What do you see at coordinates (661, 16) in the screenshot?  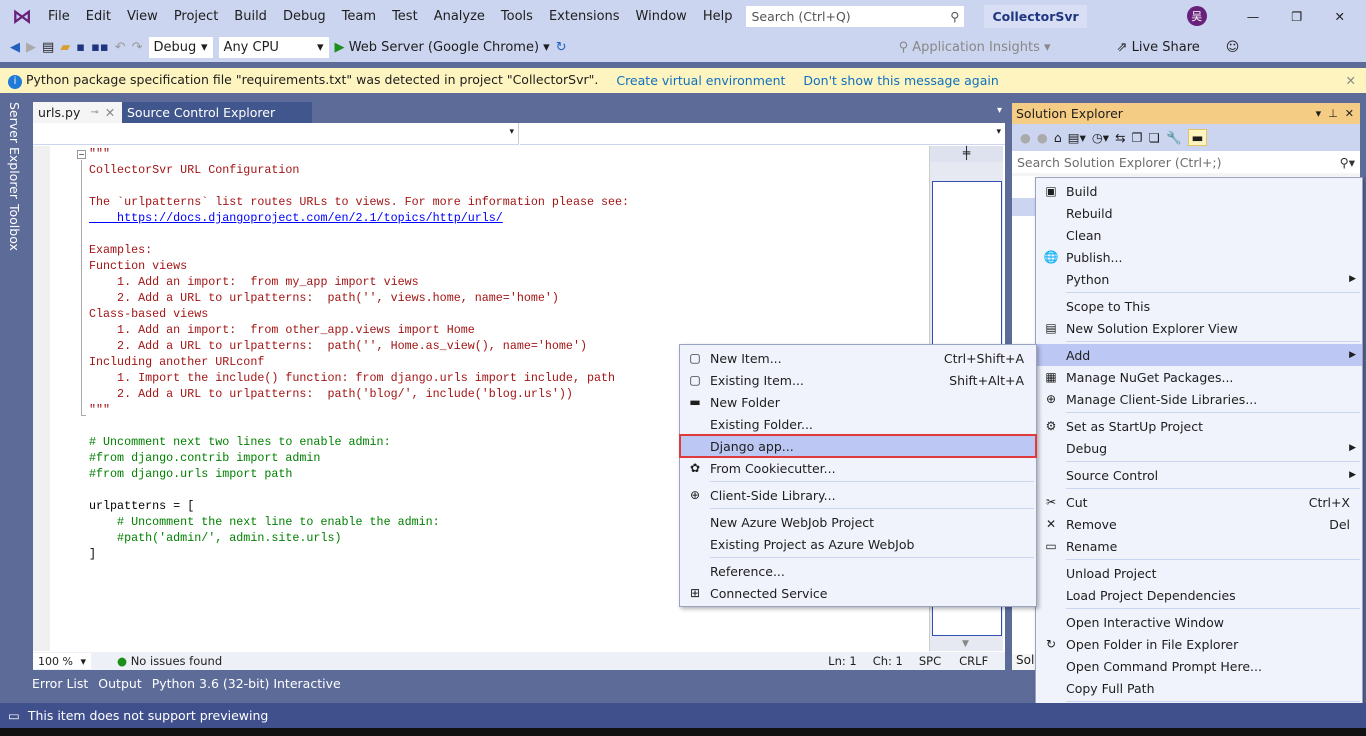 I see `menu-window: Window` at bounding box center [661, 16].